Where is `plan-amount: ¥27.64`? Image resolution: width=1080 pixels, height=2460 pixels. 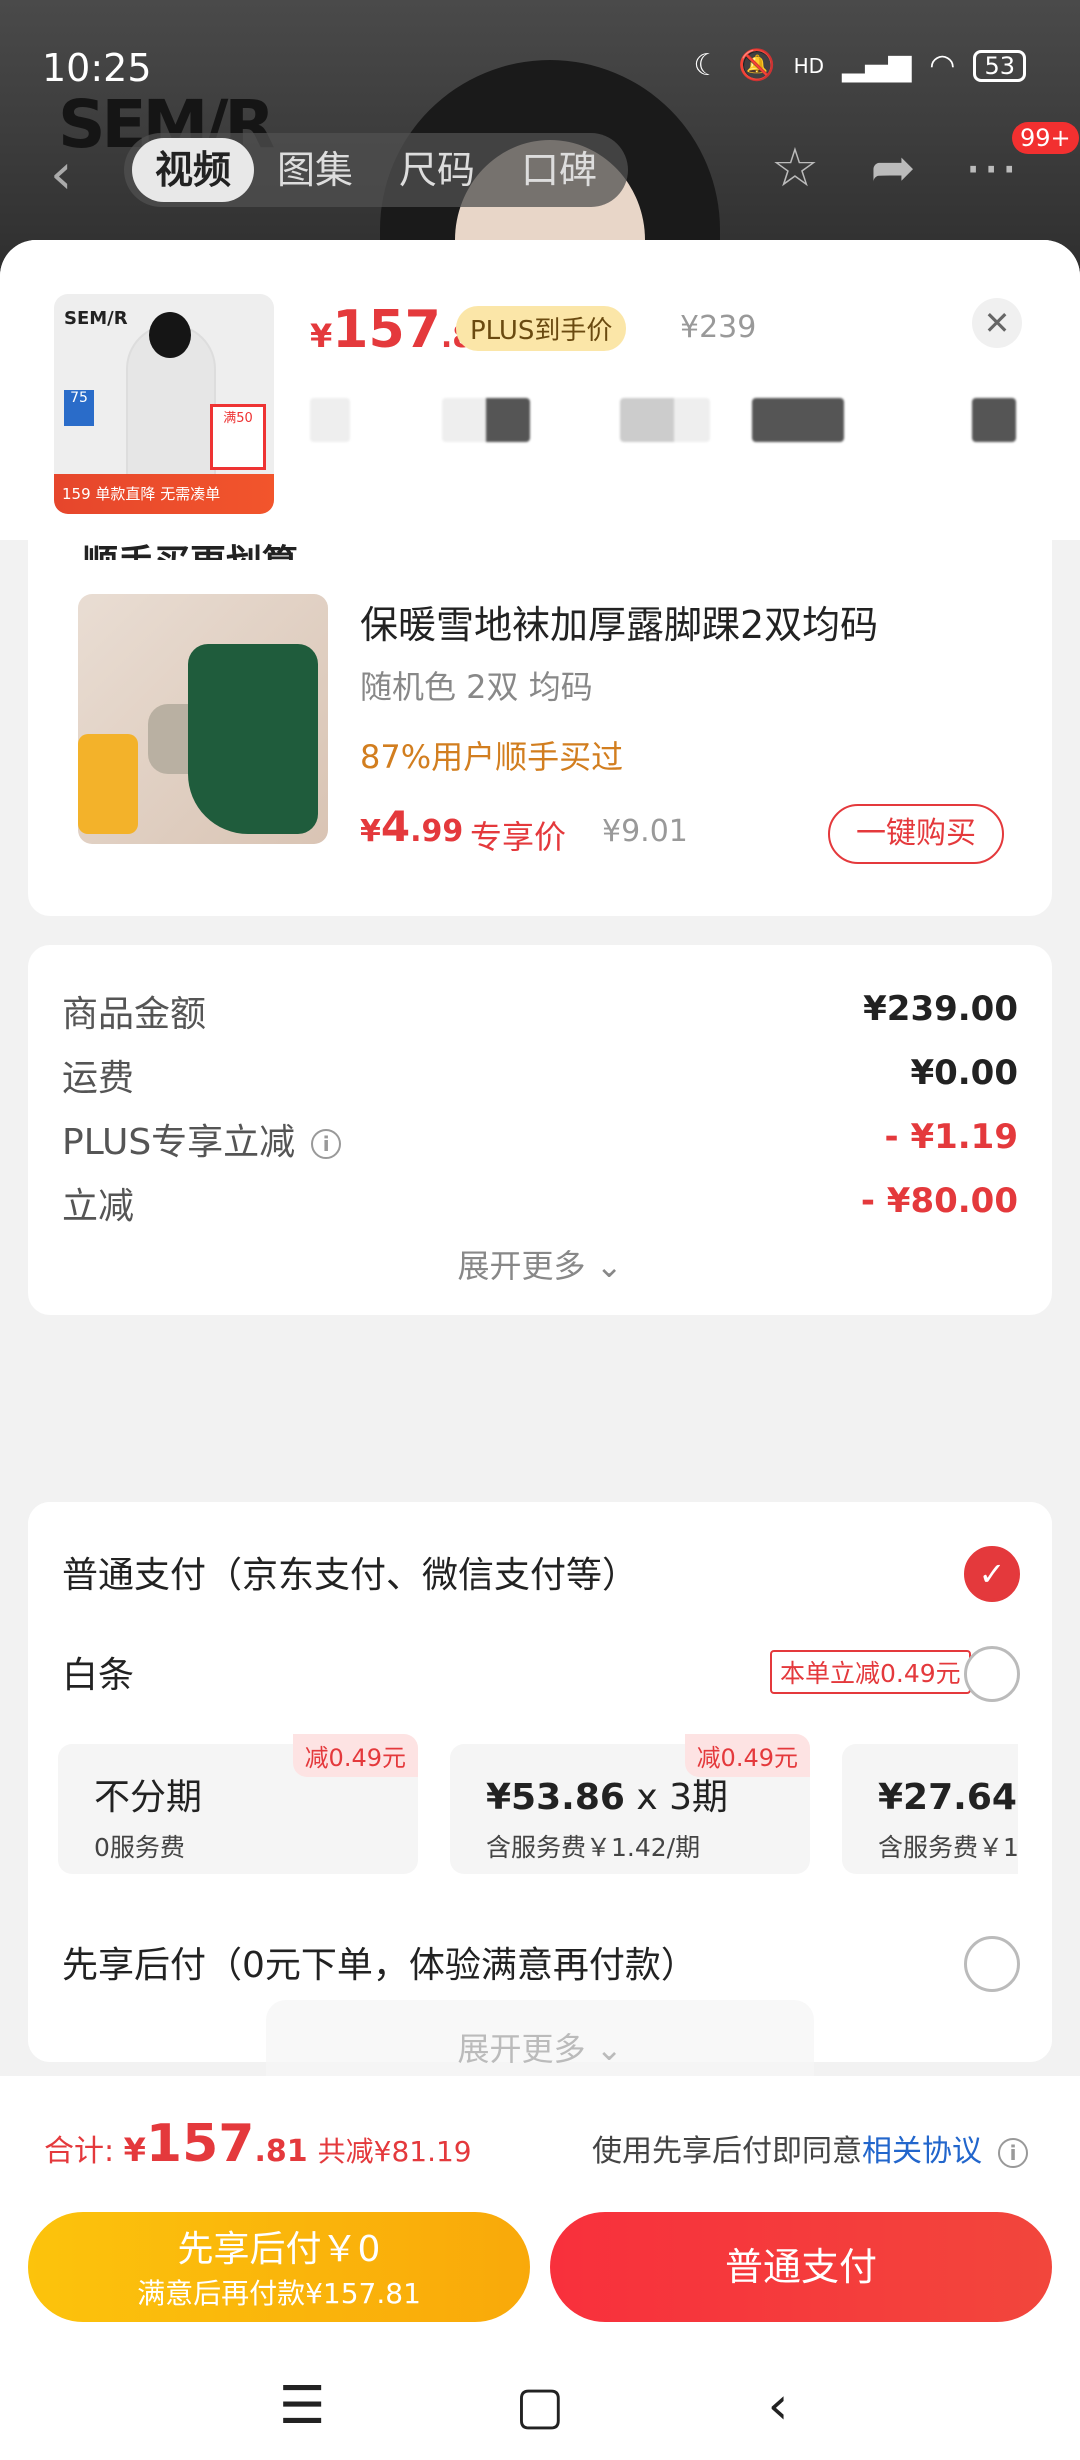
plan-amount: ¥27.64 is located at coordinates (947, 1797).